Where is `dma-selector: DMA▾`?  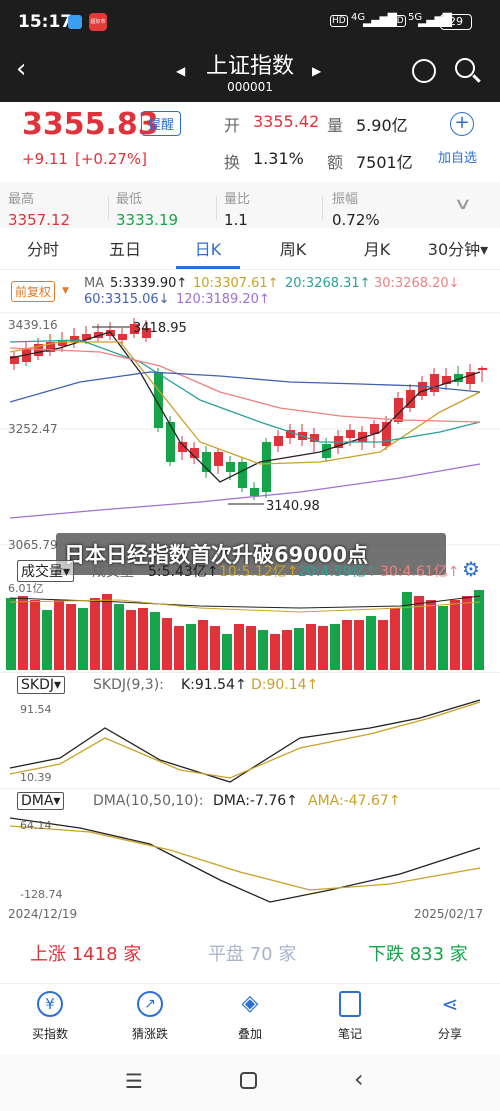
dma-selector: DMA▾ is located at coordinates (41, 801).